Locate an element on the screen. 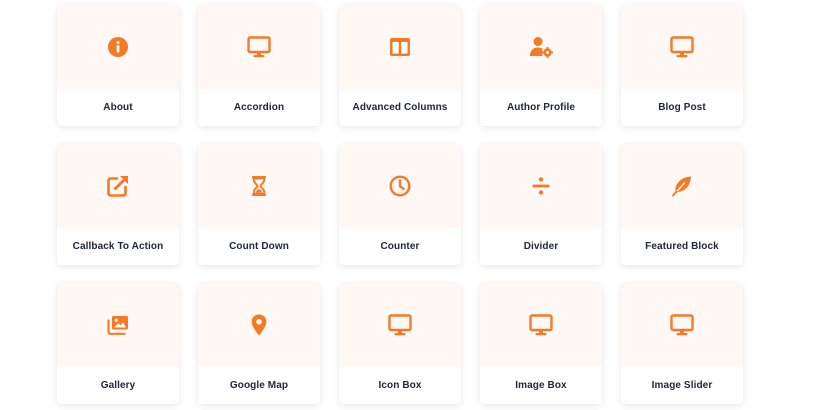 The width and height of the screenshot is (820, 410). widget-card-label: Callback To Action is located at coordinates (118, 246).